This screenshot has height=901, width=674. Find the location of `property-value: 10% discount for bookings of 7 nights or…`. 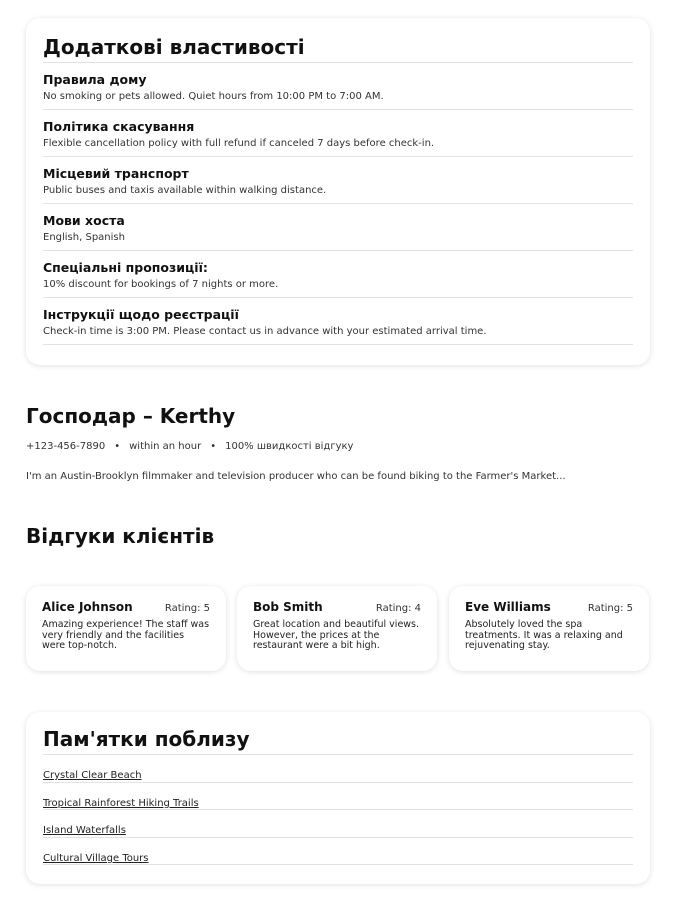

property-value: 10% discount for bookings of 7 nights or… is located at coordinates (161, 284).